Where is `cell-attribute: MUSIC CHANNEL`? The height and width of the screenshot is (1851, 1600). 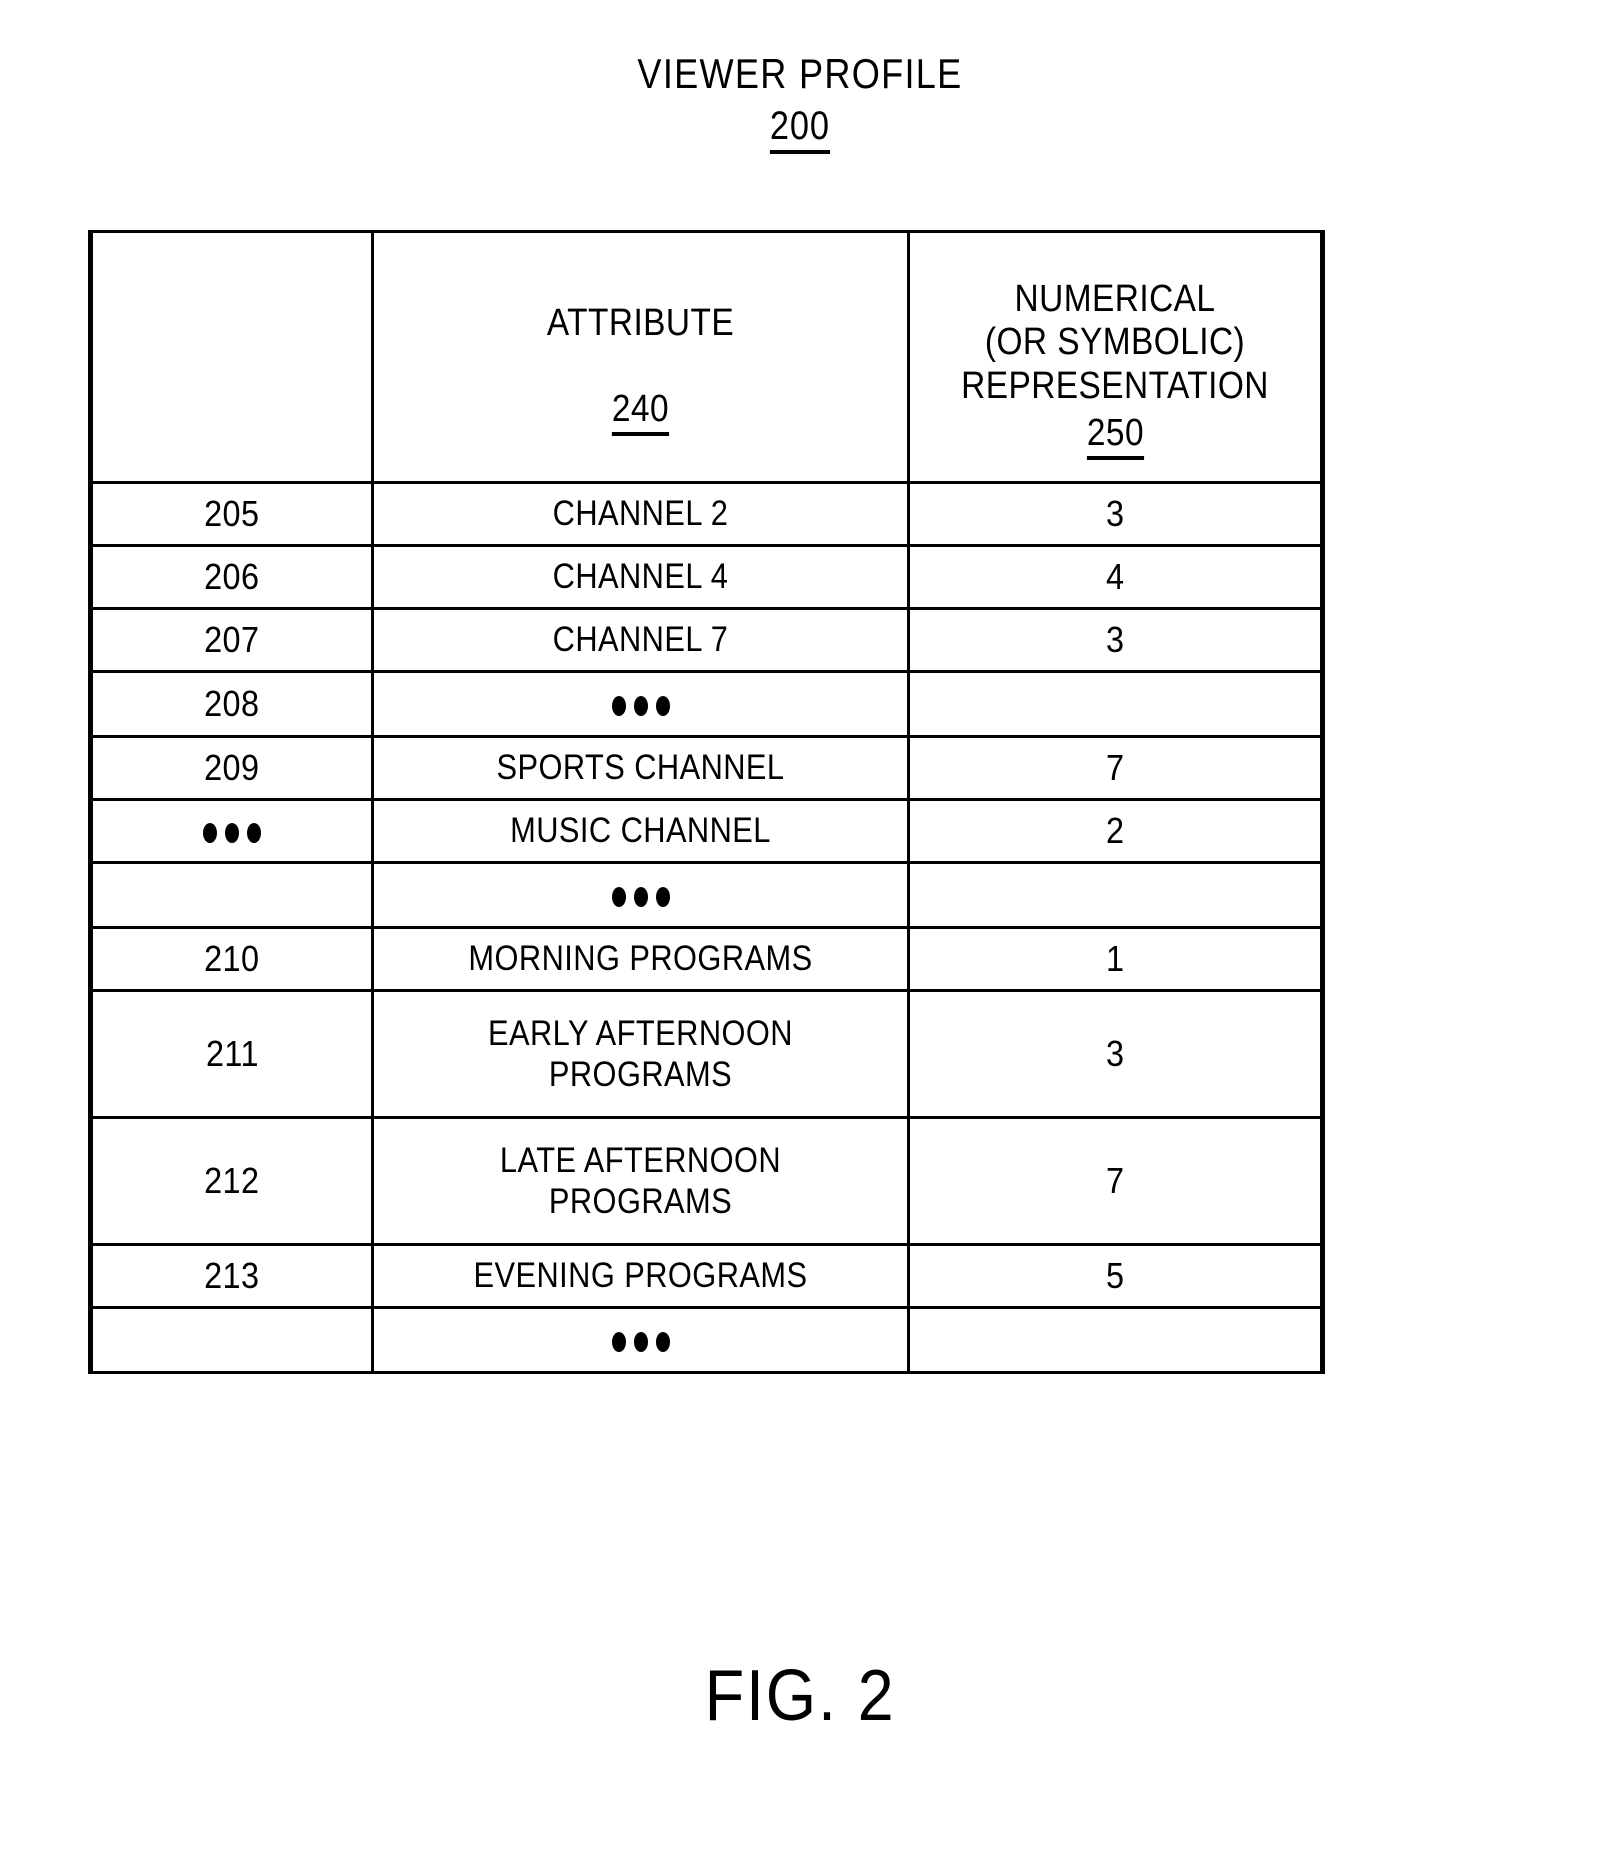 cell-attribute: MUSIC CHANNEL is located at coordinates (640, 831).